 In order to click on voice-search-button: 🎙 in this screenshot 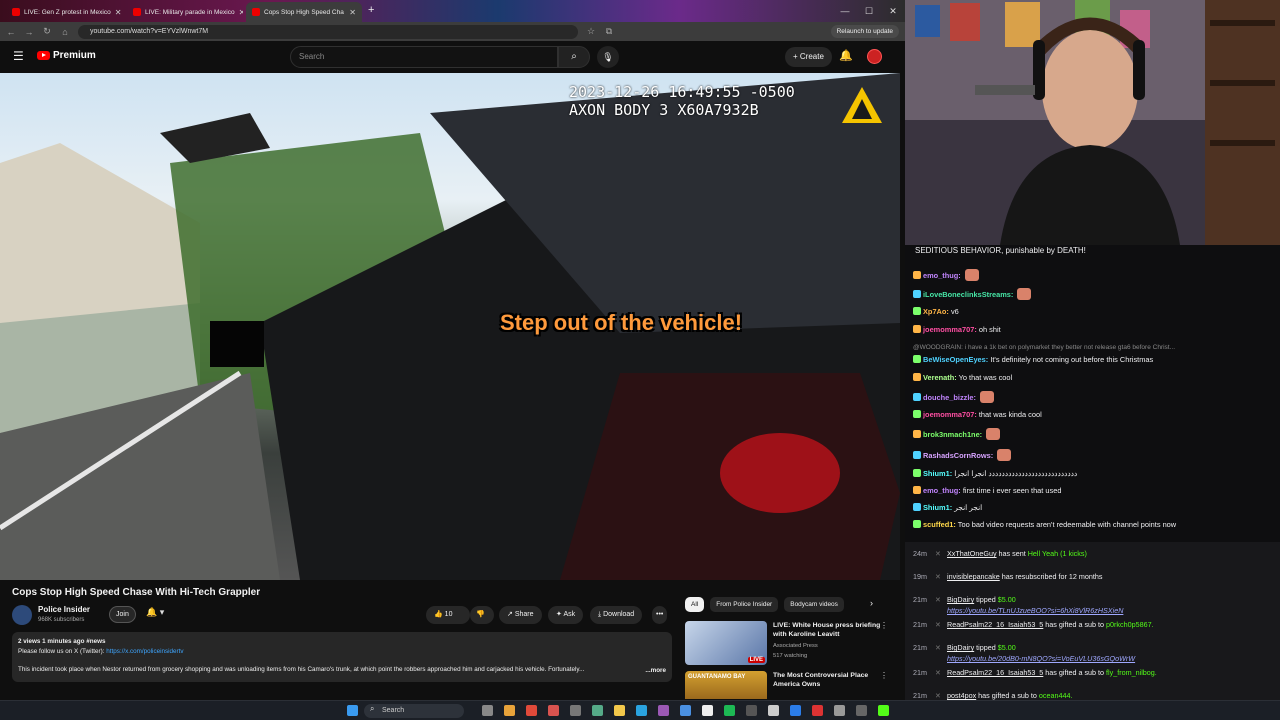, I will do `click(608, 57)`.